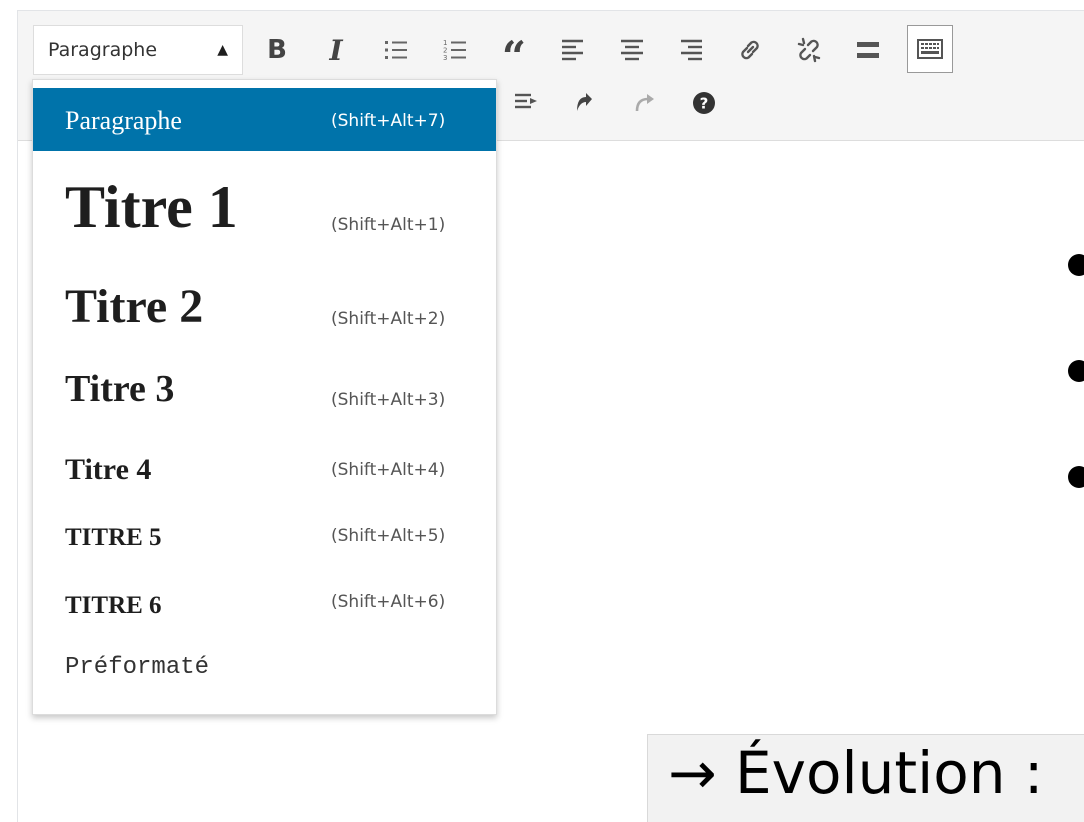 The height and width of the screenshot is (822, 1084). I want to click on format-option-heading-3: Titre 3 (Shift+Alt+3), so click(264, 392).